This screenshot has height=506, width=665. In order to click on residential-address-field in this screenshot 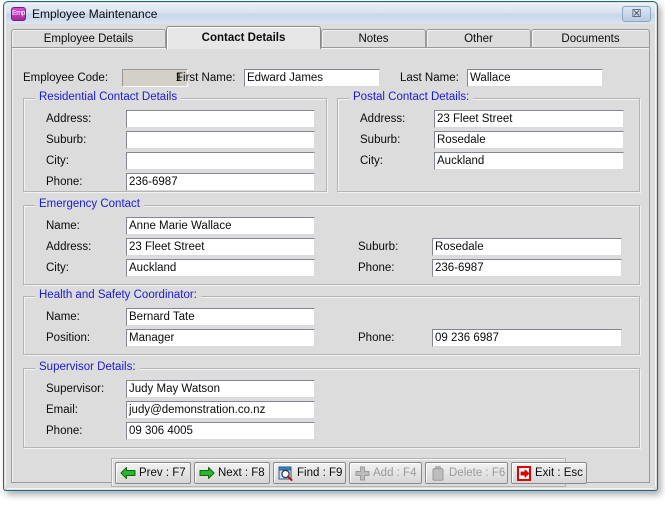, I will do `click(220, 119)`.